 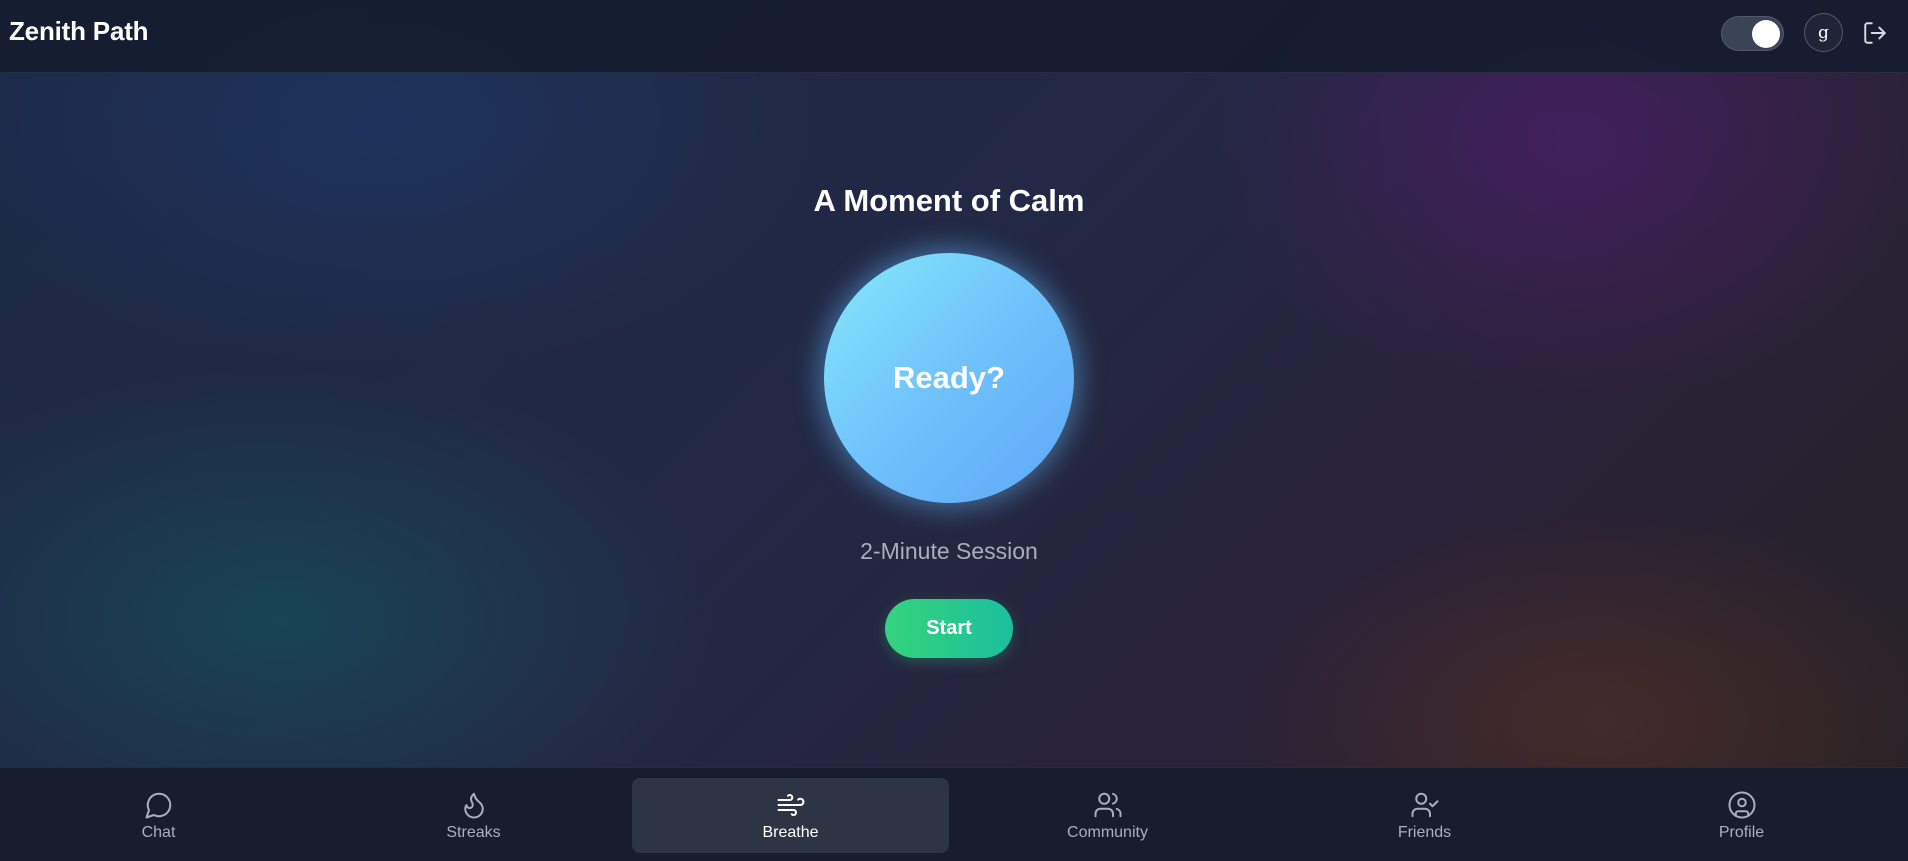 I want to click on nav-label: Streaks, so click(x=473, y=832).